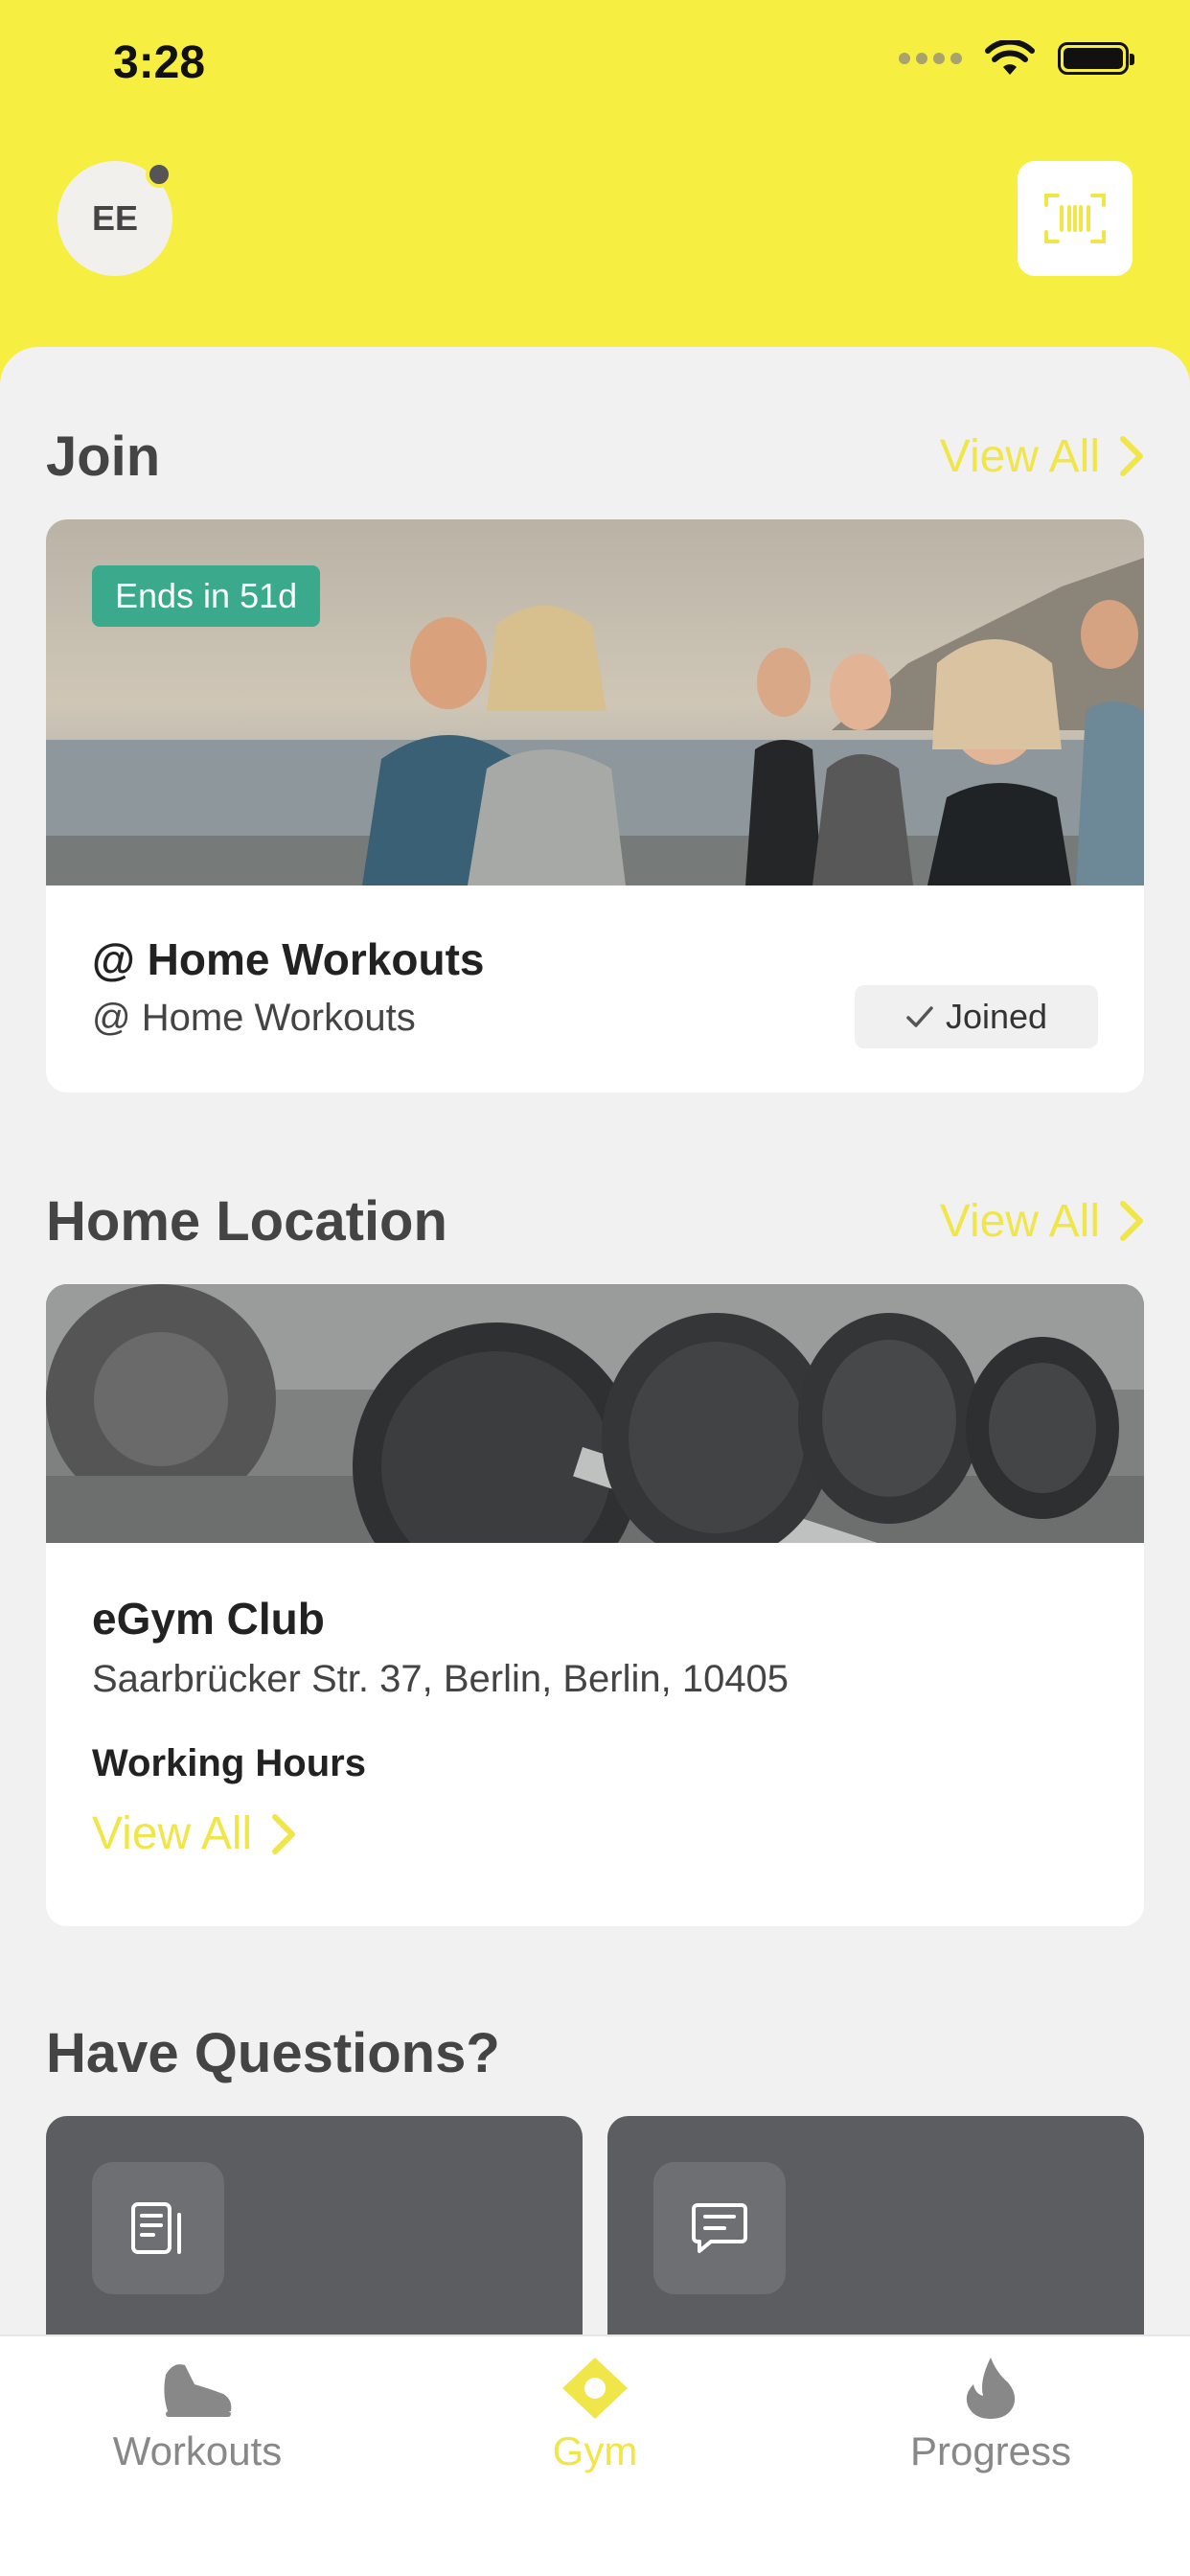 The height and width of the screenshot is (2576, 1190). What do you see at coordinates (595, 2450) in the screenshot?
I see `tab-gym-label: Gym` at bounding box center [595, 2450].